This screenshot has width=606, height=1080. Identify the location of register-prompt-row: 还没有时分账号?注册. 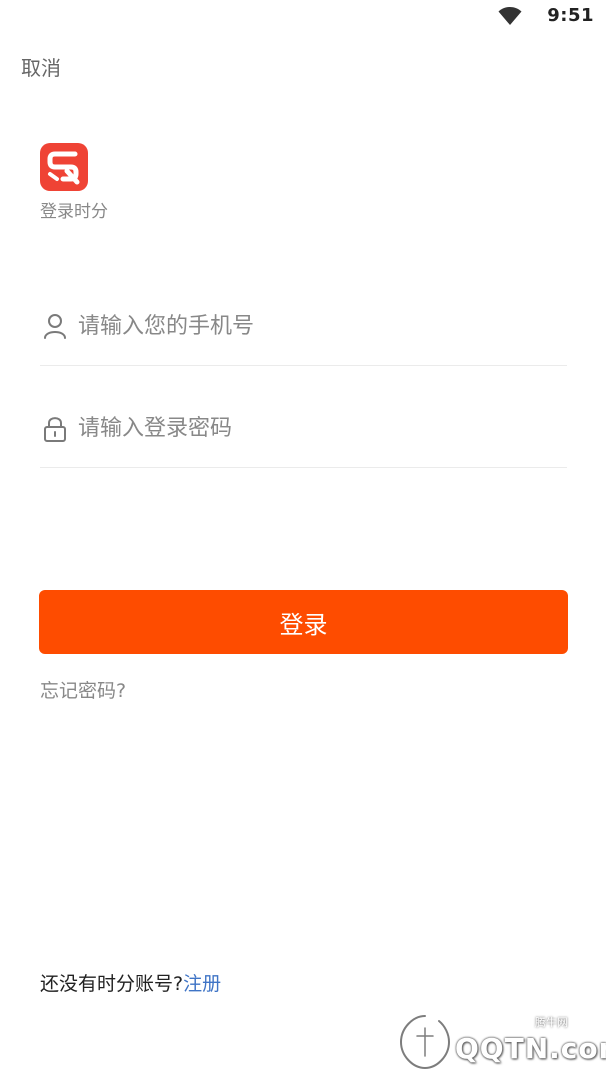
(130, 982).